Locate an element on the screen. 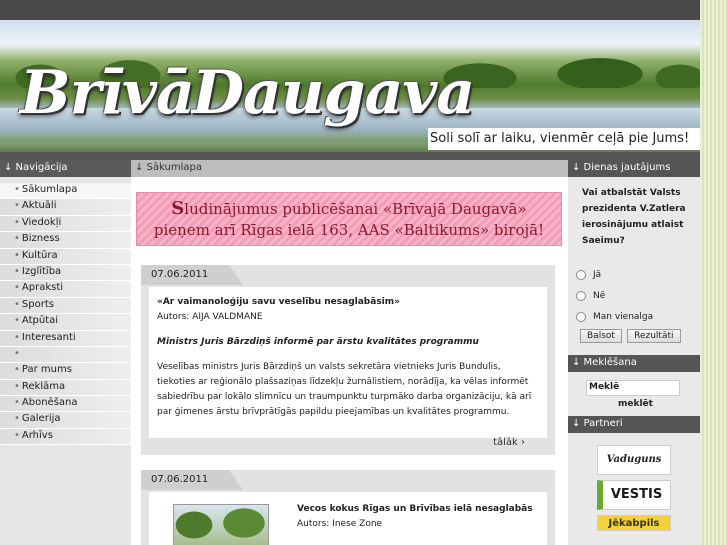  read-more-link: tālāk › is located at coordinates (509, 442).